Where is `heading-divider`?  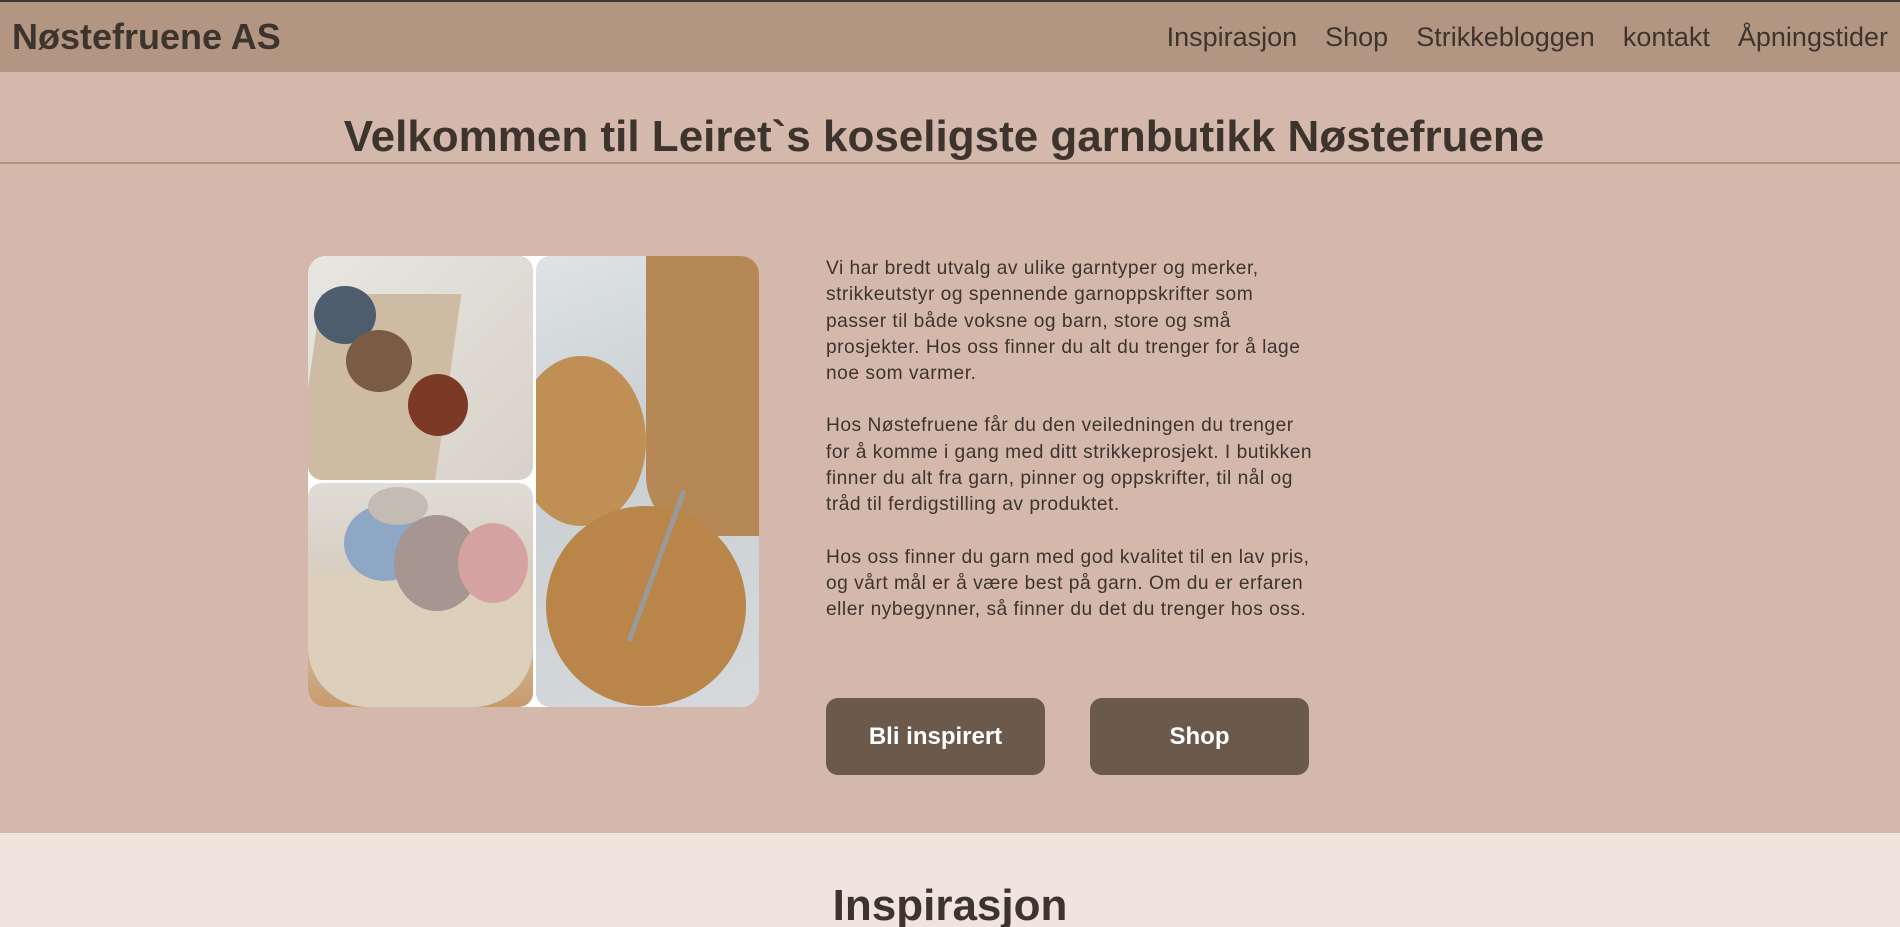
heading-divider is located at coordinates (950, 163).